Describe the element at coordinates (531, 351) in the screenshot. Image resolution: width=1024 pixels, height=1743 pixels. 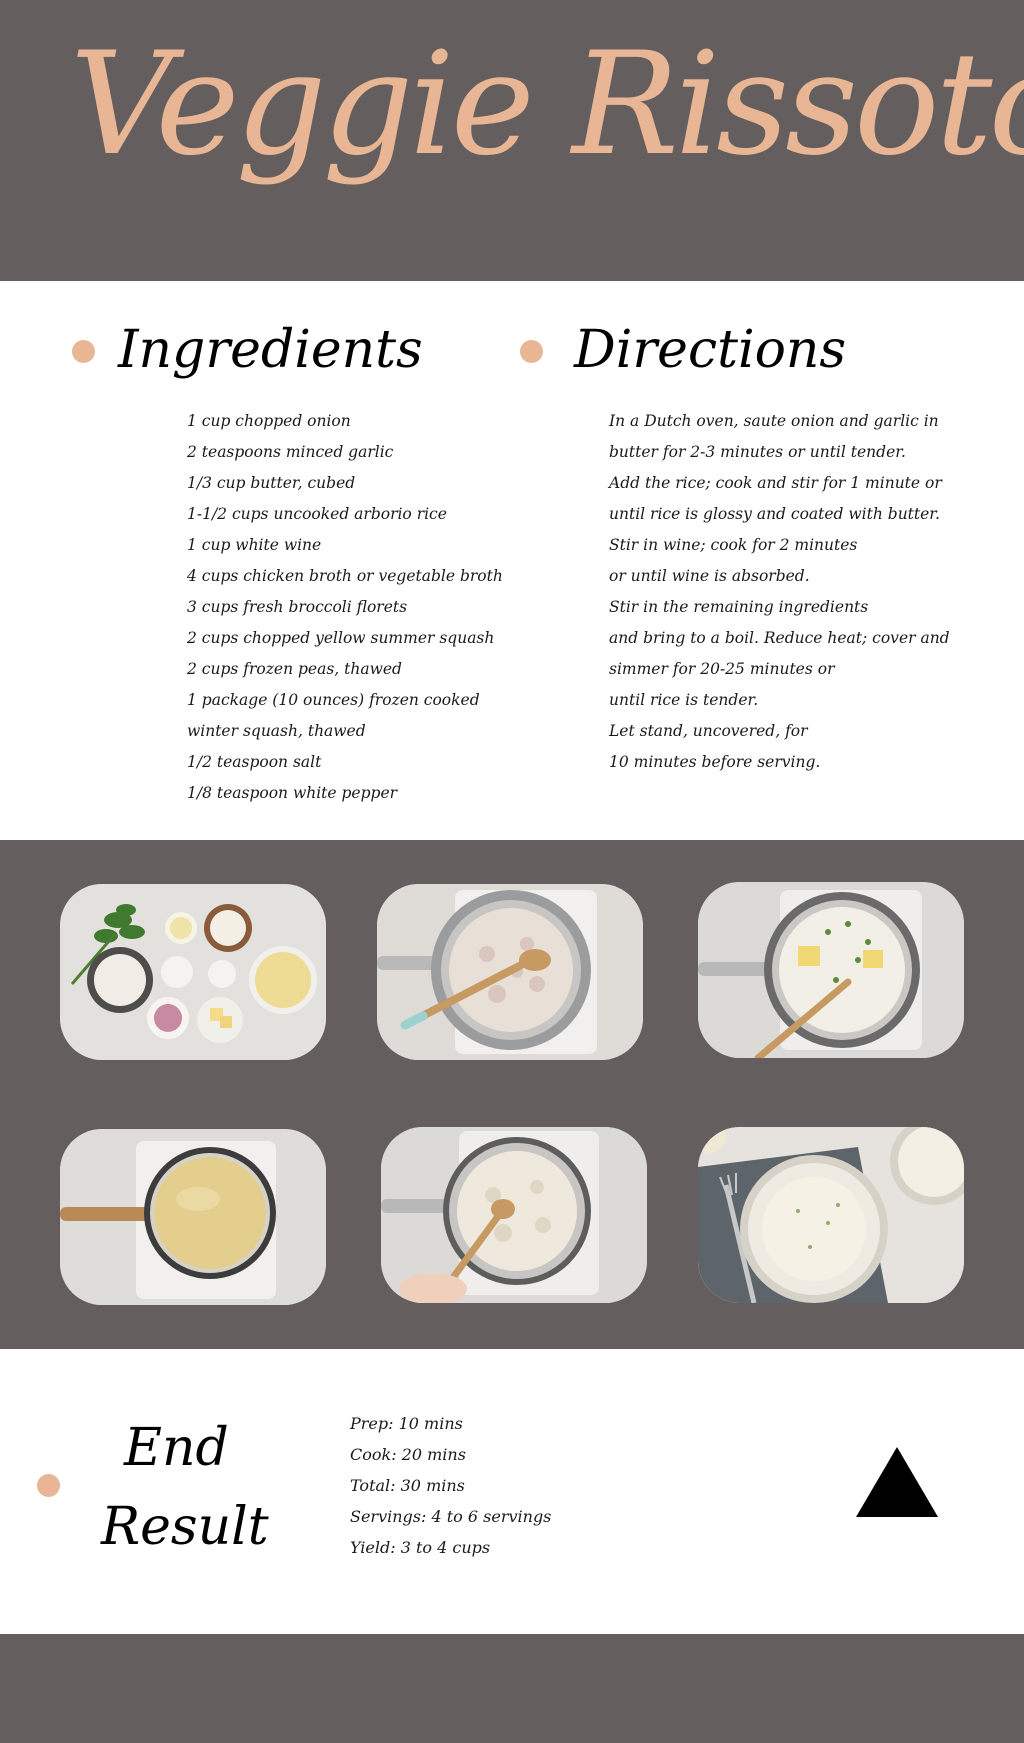
I see `directions-bullet-dot` at that location.